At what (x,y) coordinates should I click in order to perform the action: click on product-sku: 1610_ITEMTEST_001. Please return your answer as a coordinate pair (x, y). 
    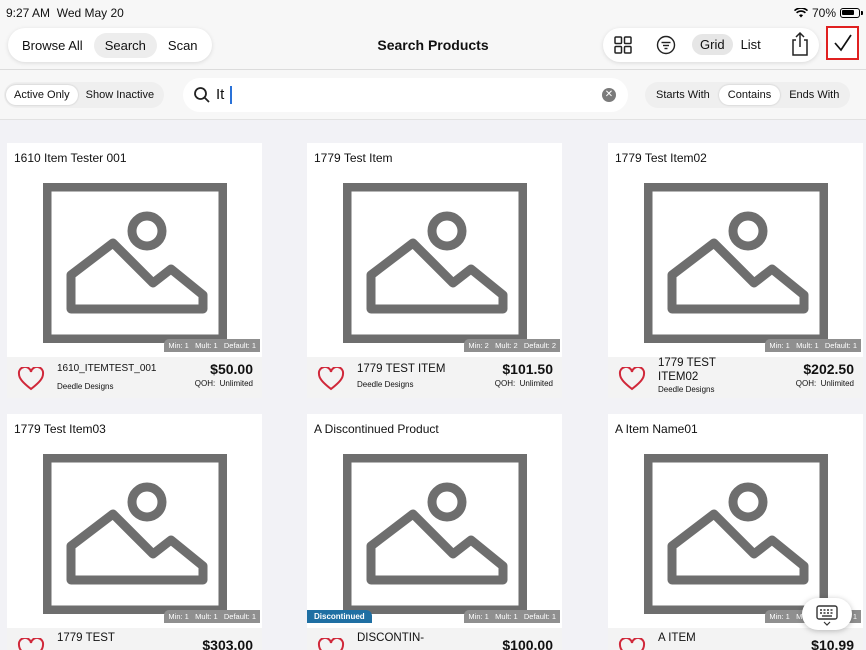
    Looking at the image, I should click on (107, 368).